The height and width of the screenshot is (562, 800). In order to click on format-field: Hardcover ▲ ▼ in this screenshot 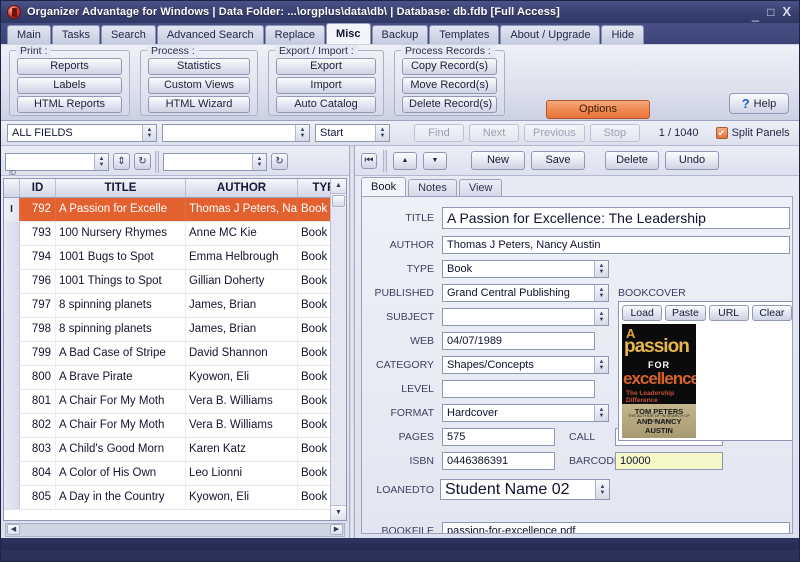, I will do `click(525, 413)`.